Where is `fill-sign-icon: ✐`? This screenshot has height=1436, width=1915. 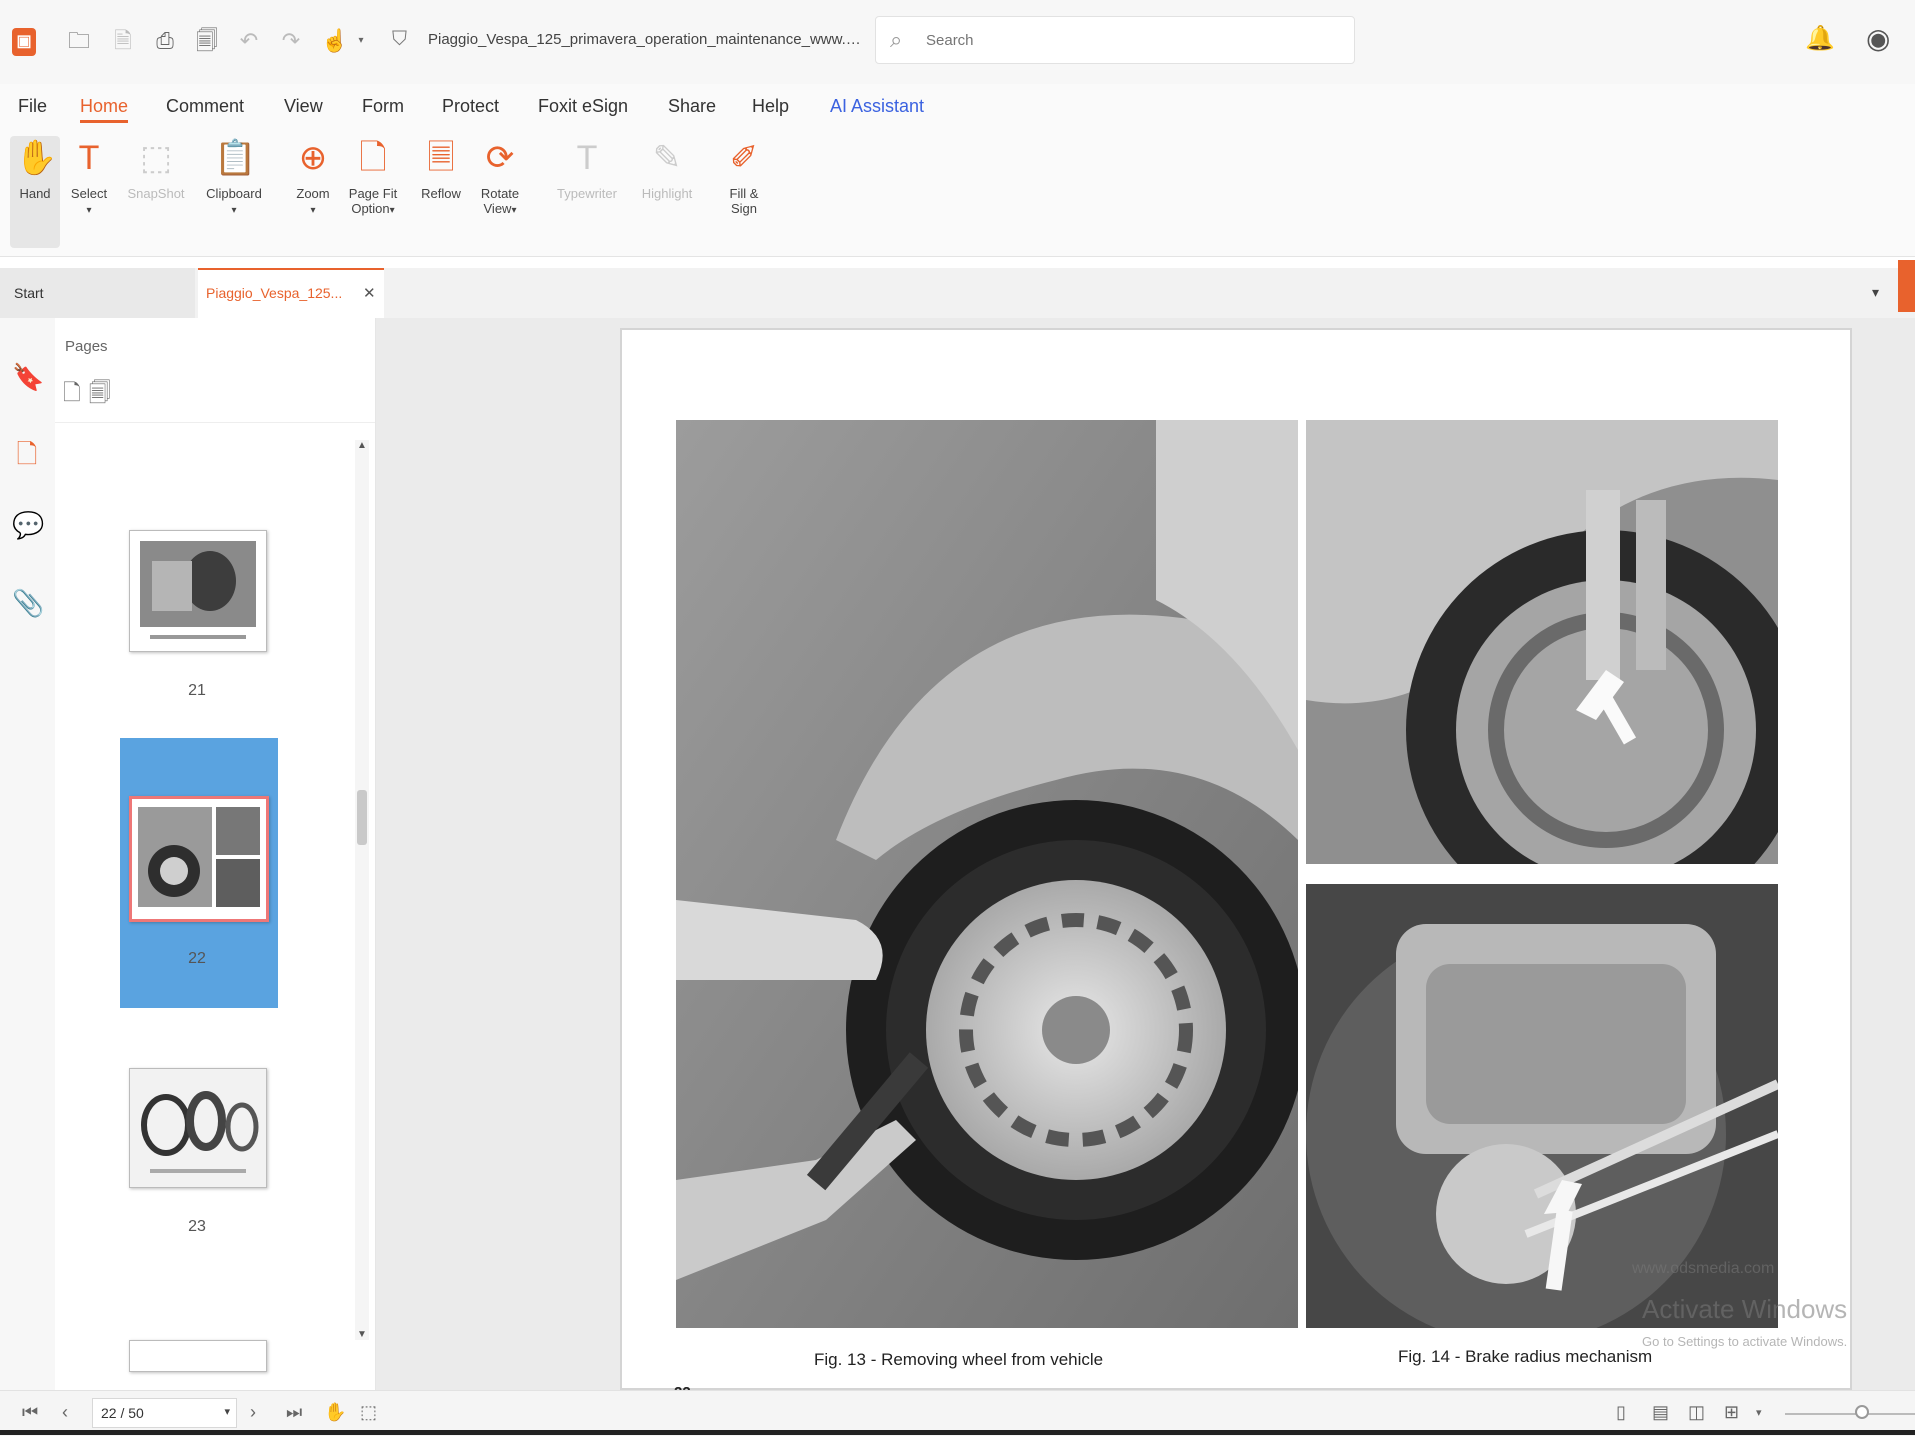
fill-sign-icon: ✐ is located at coordinates (744, 158).